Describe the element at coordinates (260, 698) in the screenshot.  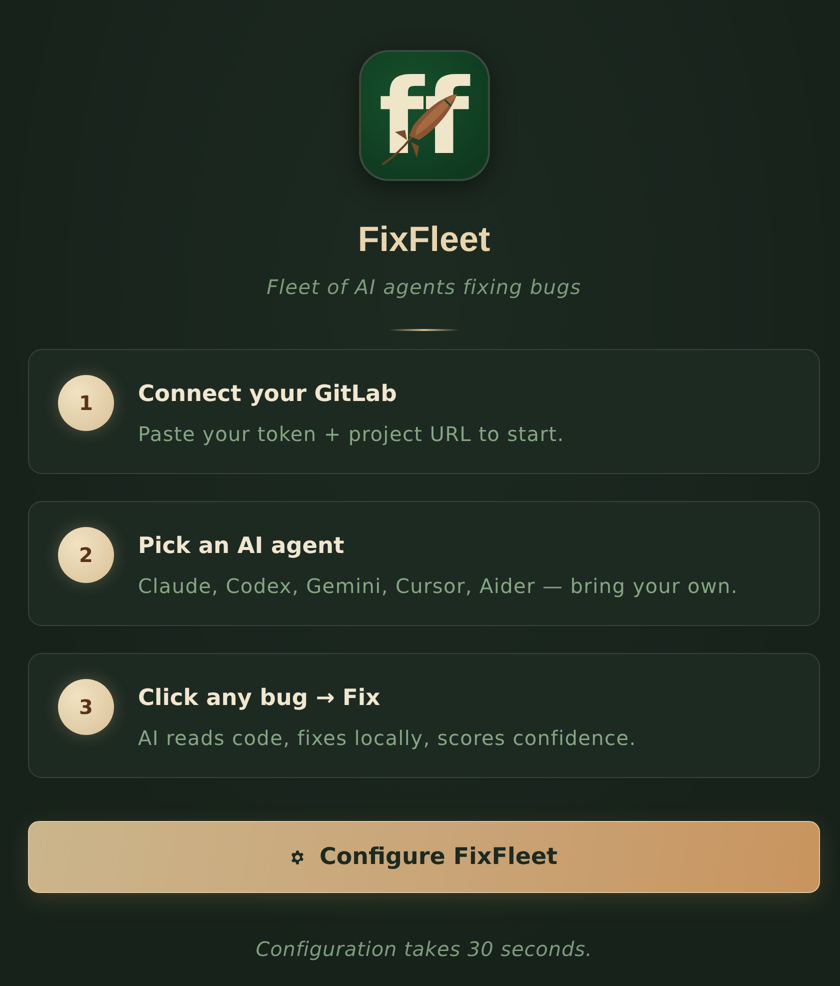
I see `step-title: Click any bug → Fix` at that location.